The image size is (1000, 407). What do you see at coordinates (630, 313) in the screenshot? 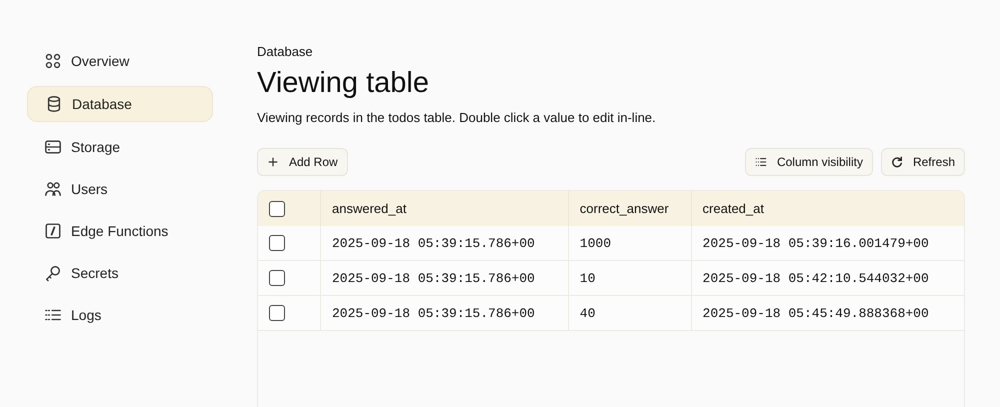
I see `table-cell: 40` at bounding box center [630, 313].